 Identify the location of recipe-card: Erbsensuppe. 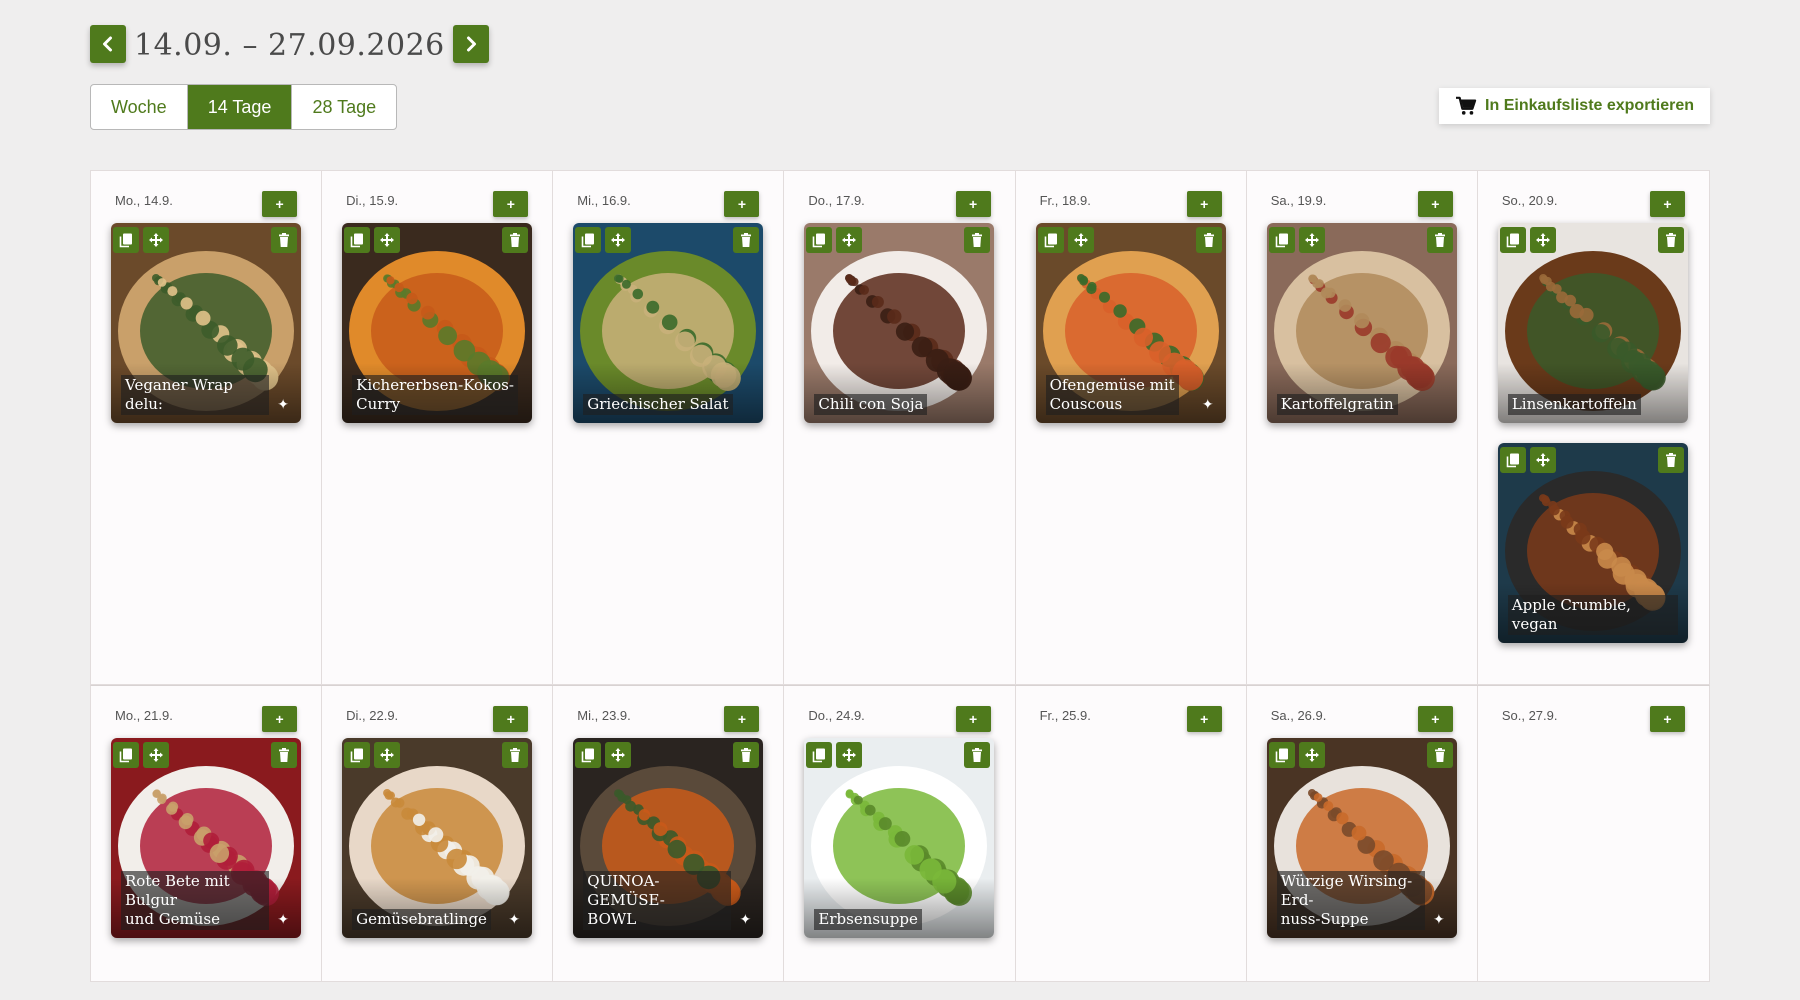
(899, 838).